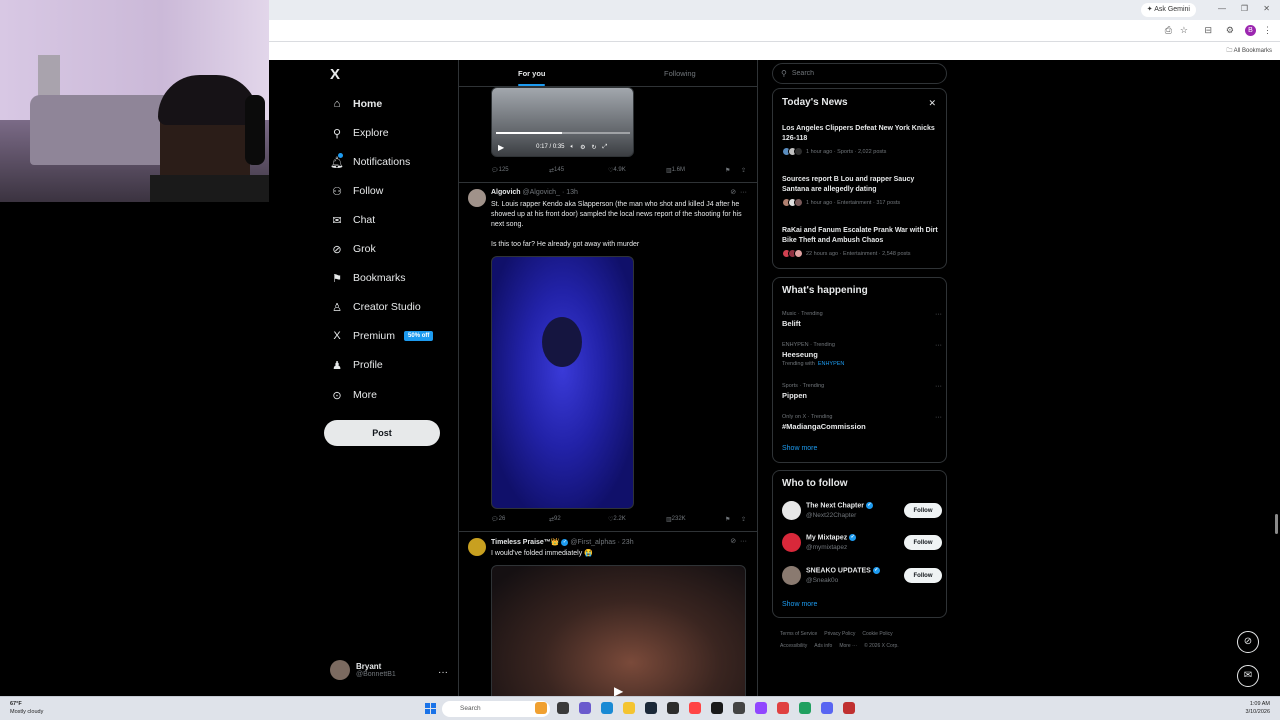 The width and height of the screenshot is (1280, 720). I want to click on nav-item-home: ⌂ Home, so click(356, 104).